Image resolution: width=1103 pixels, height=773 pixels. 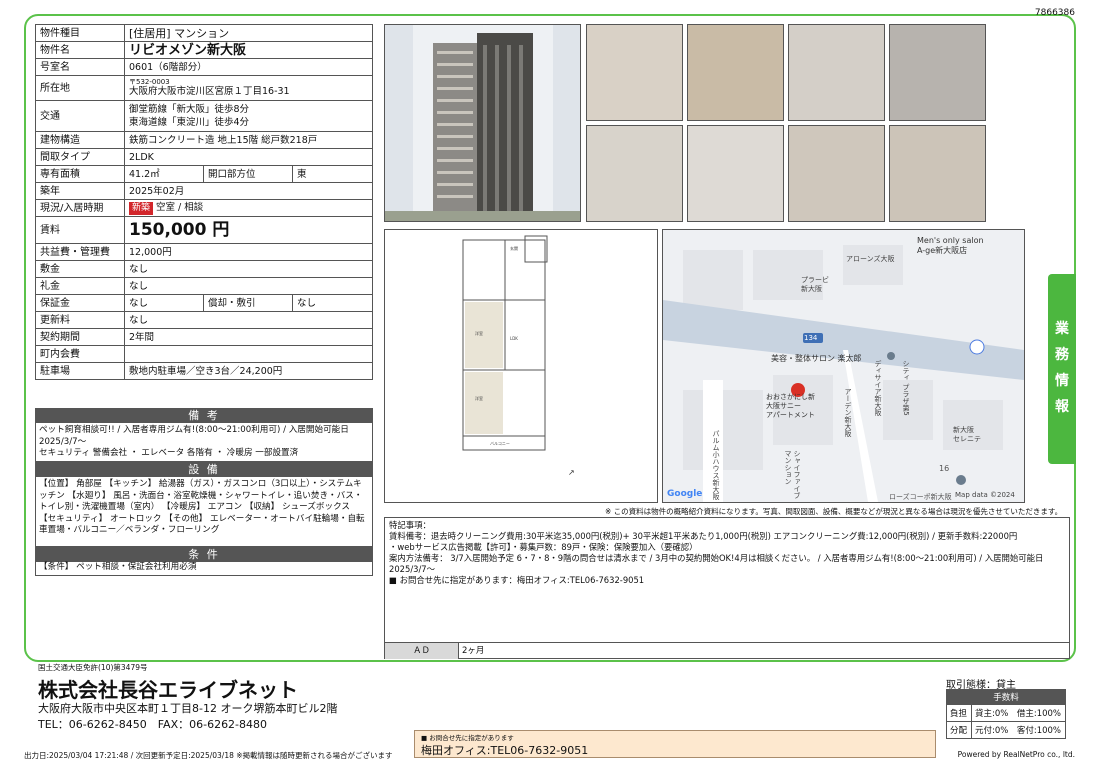 What do you see at coordinates (188, 708) in the screenshot?
I see `company-address: 大阪府大阪市中央区本町１丁目8-12 オーク堺筋本町ビル2階` at bounding box center [188, 708].